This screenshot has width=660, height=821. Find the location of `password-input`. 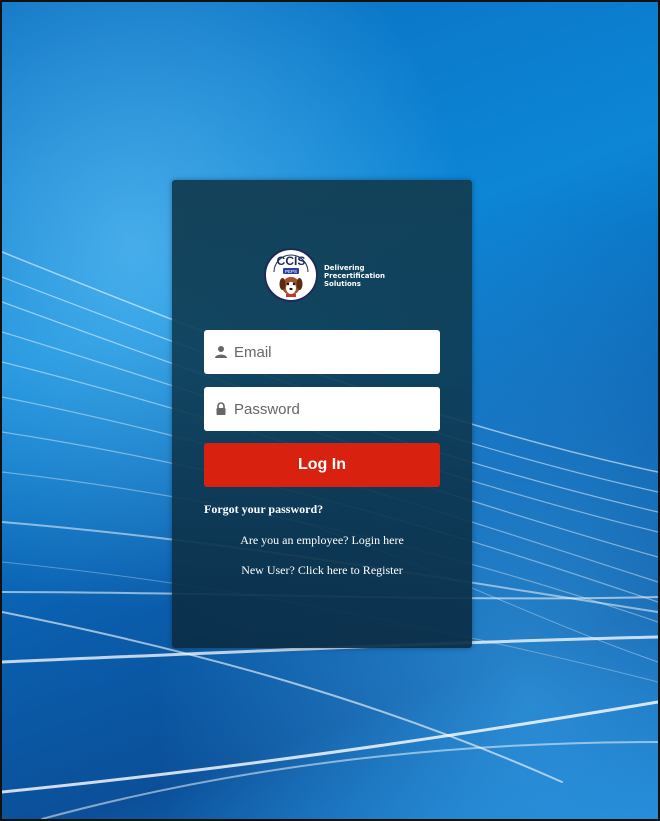

password-input is located at coordinates (332, 409).